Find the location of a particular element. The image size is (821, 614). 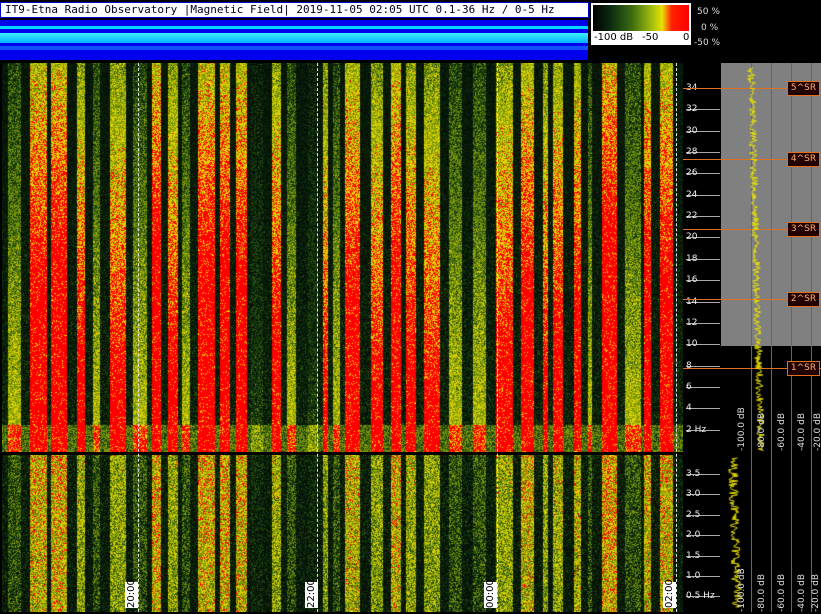

frequency-tick-label: 26 is located at coordinates (692, 173).